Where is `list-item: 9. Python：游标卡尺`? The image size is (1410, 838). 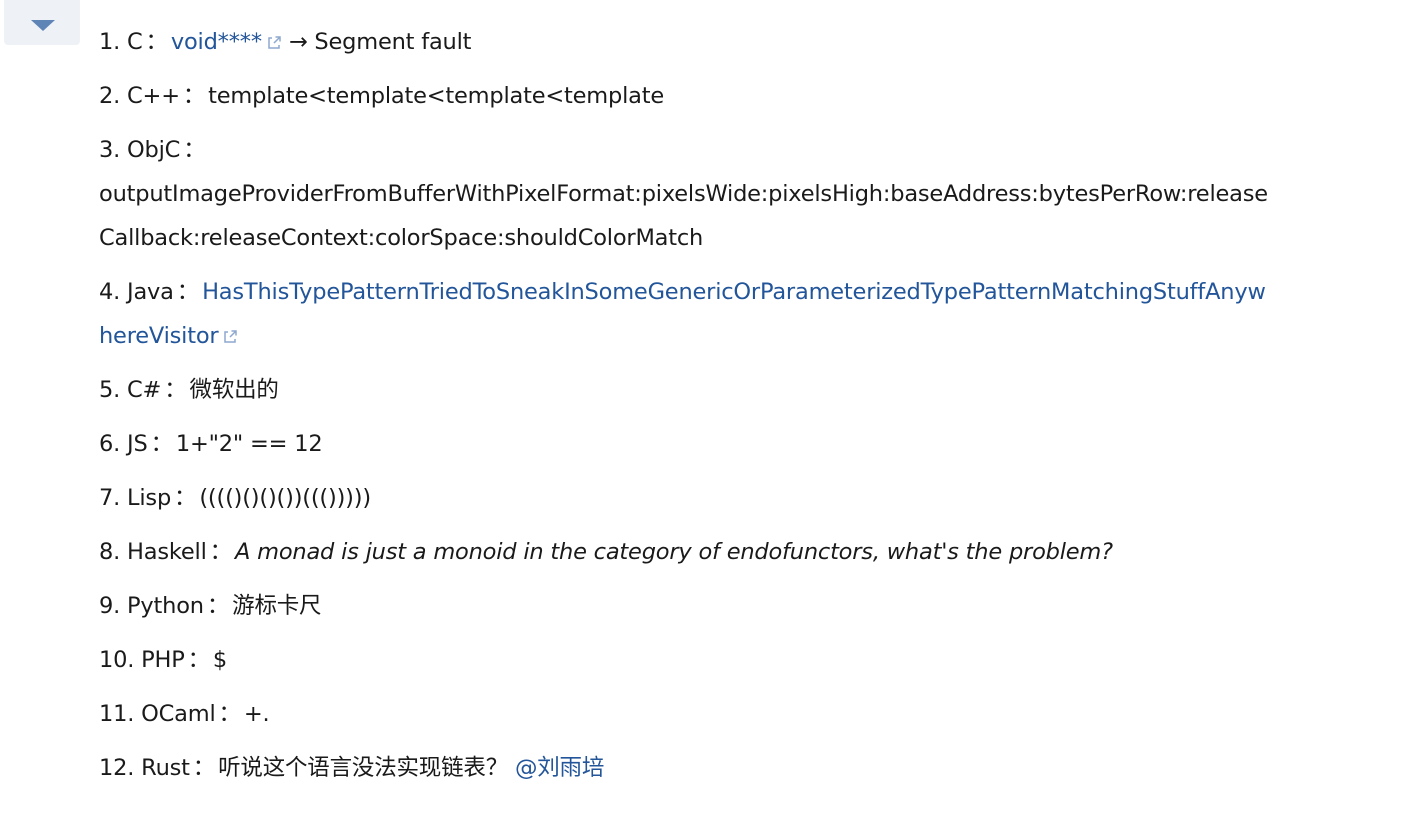 list-item: 9. Python：游标卡尺 is located at coordinates (686, 606).